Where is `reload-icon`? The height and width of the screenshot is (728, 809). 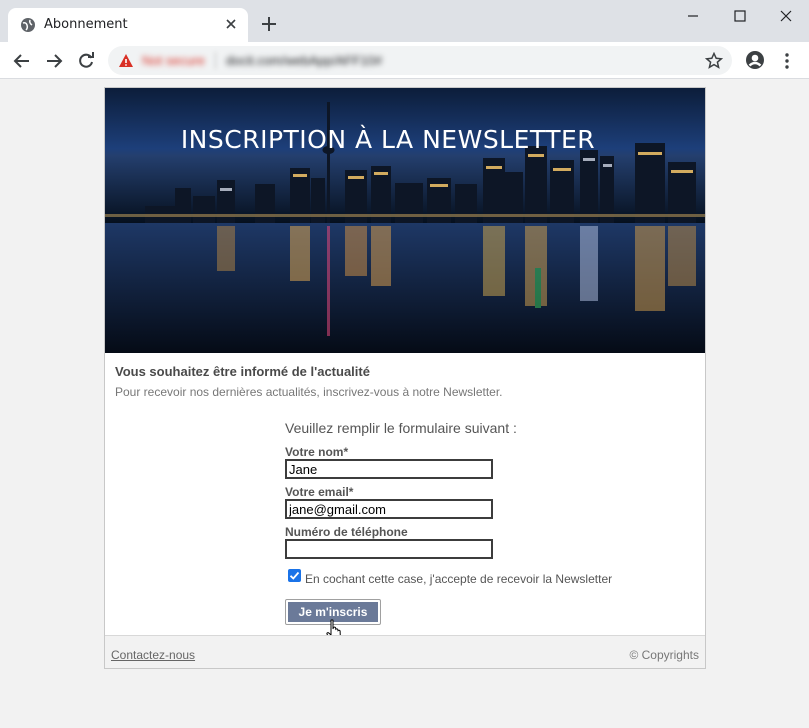 reload-icon is located at coordinates (86, 61).